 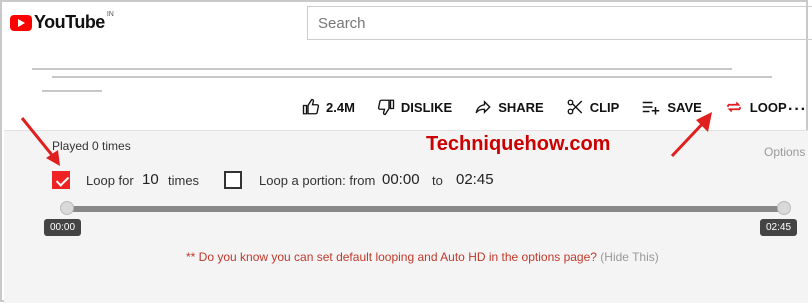 I want to click on times-label: times, so click(x=184, y=180).